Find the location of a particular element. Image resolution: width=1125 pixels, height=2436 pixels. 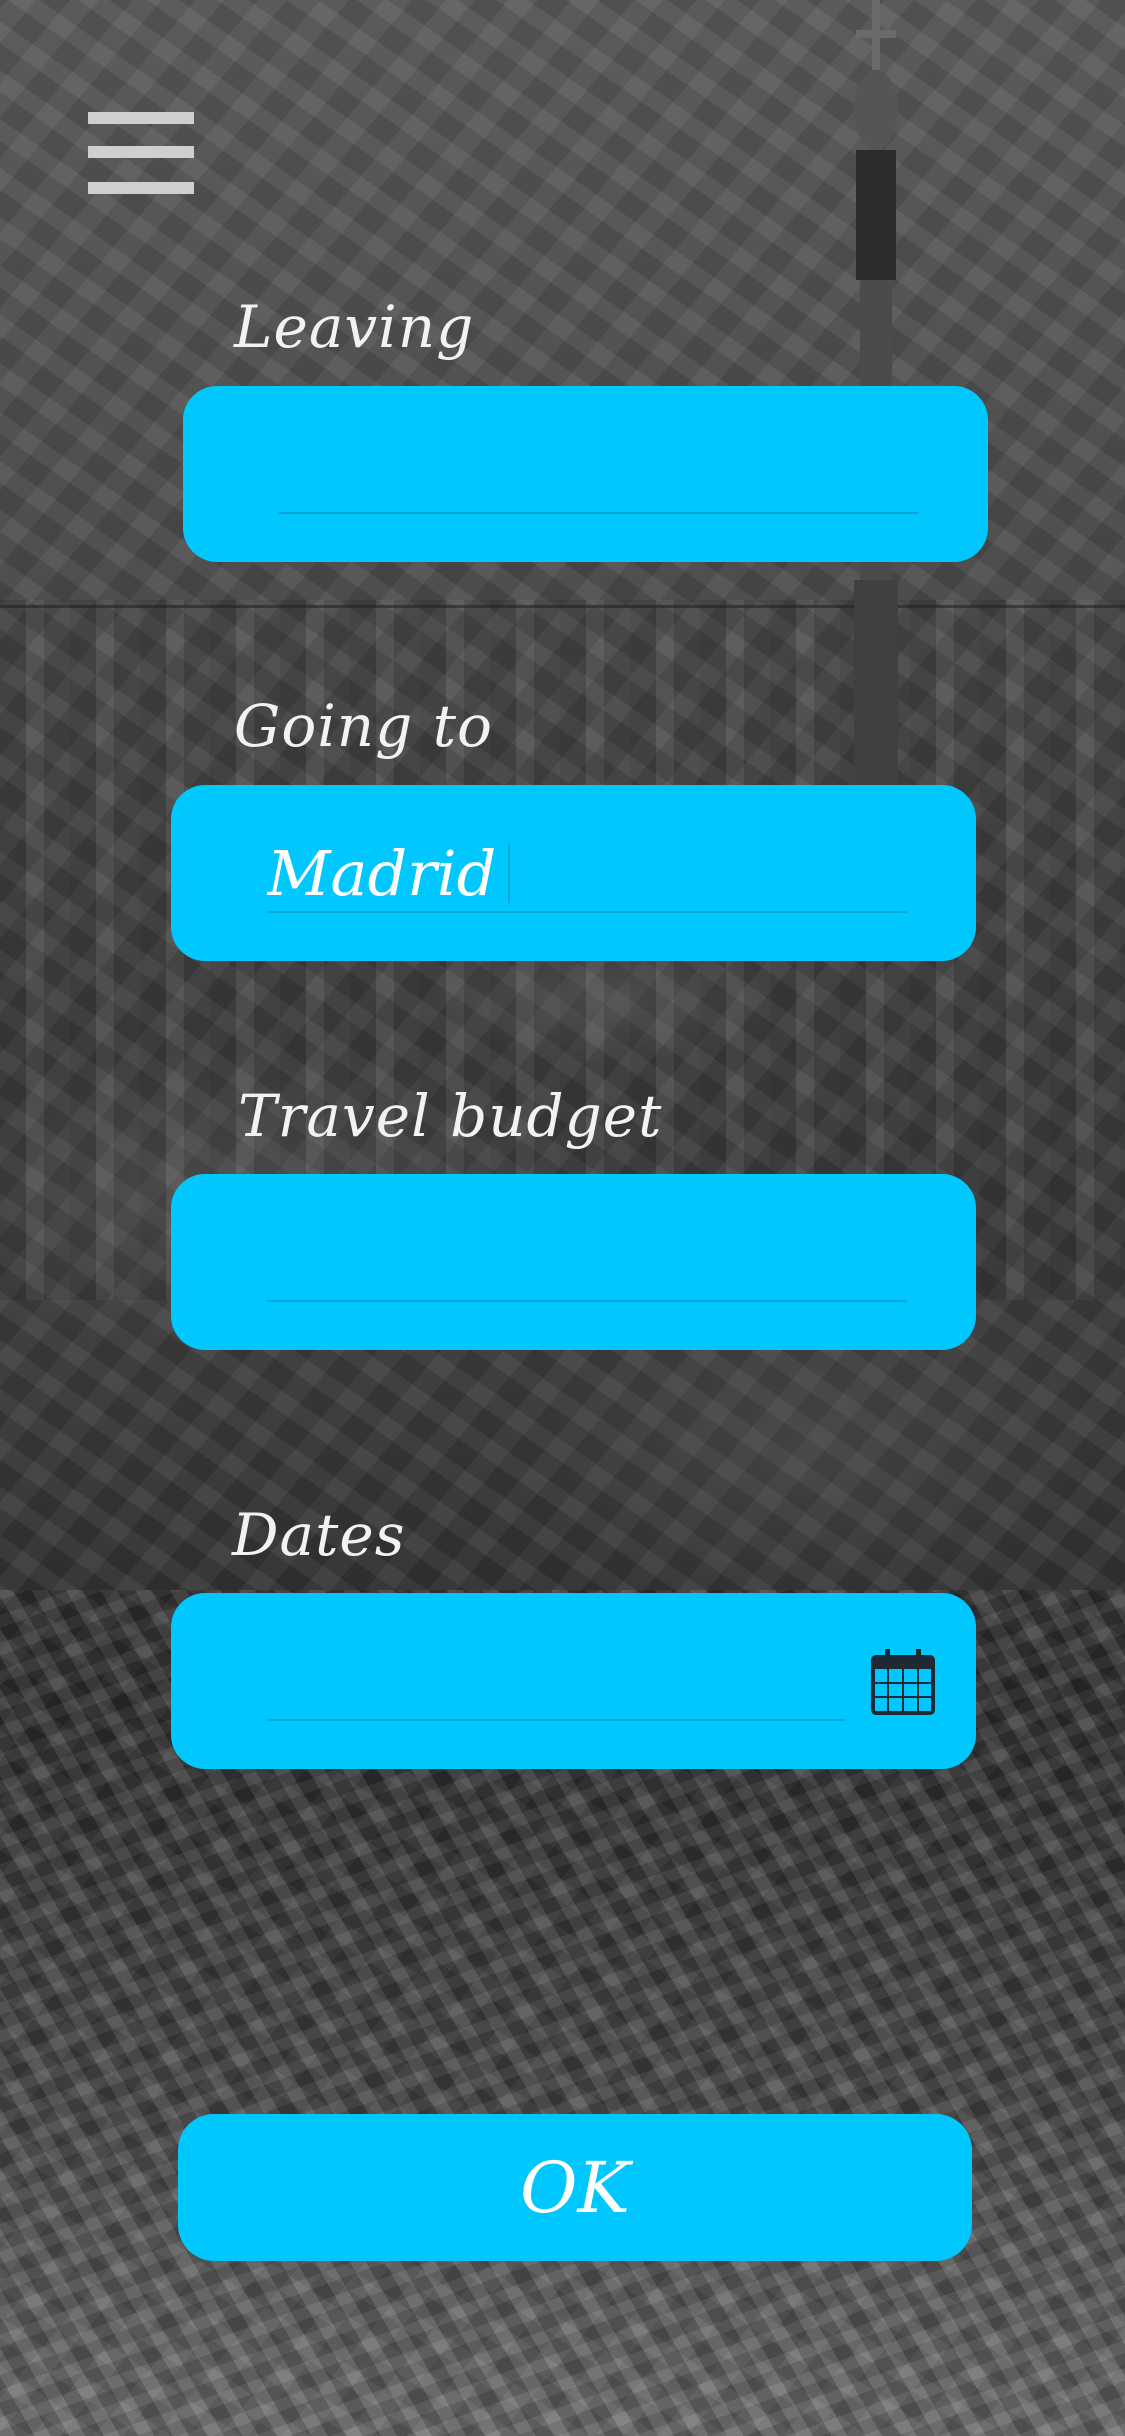

dates-label: Dates is located at coordinates (319, 1535).